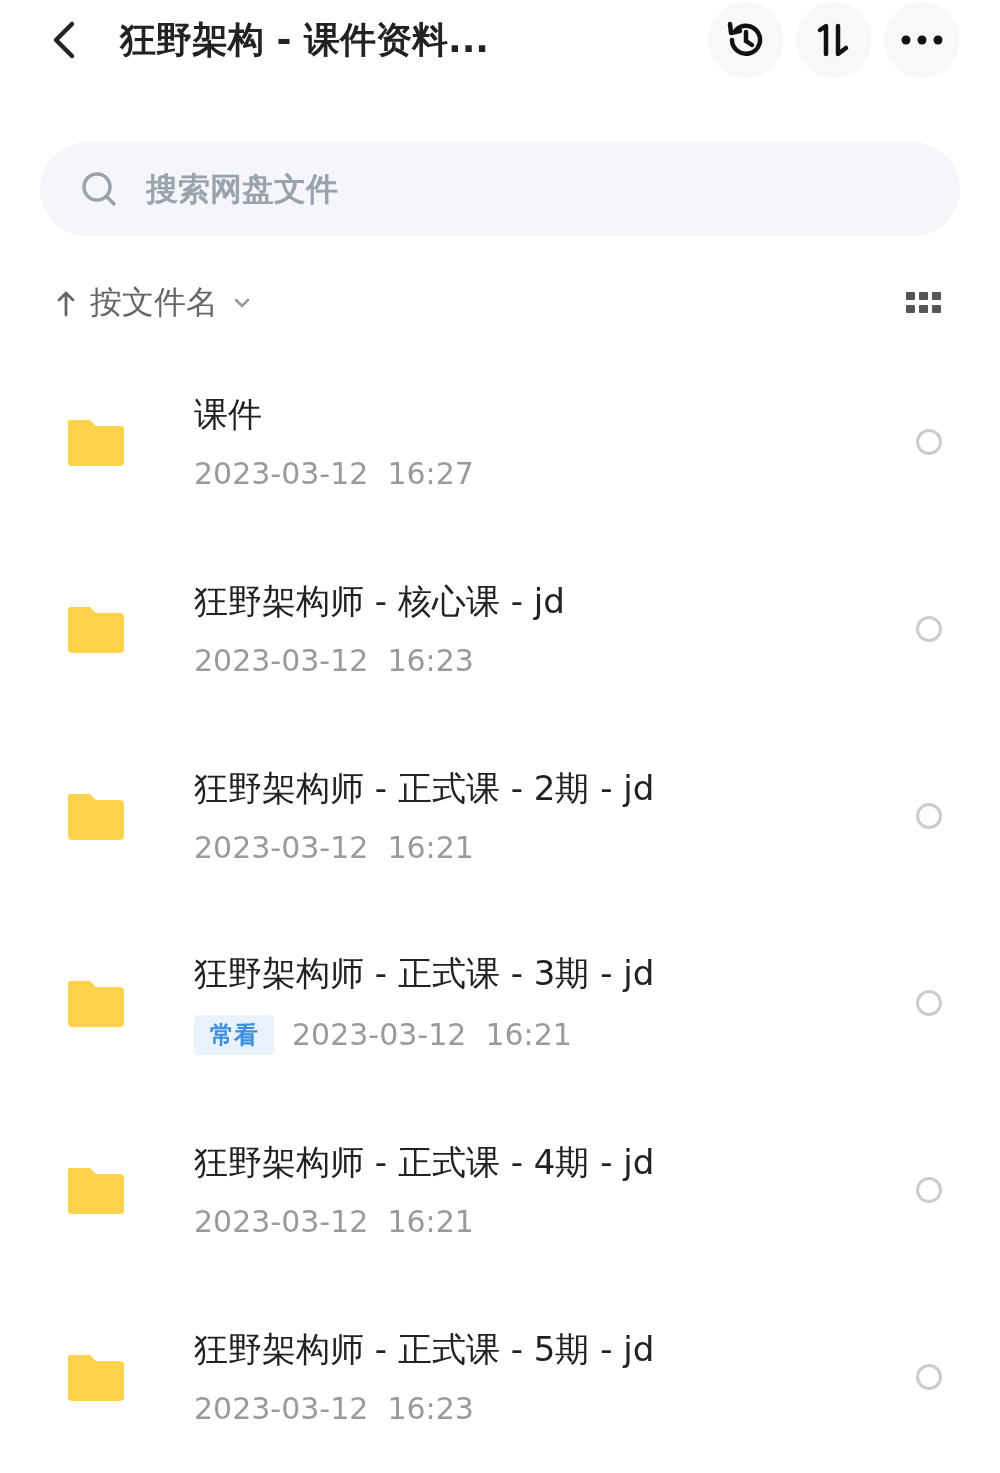 This screenshot has width=1000, height=1473. What do you see at coordinates (555, 1350) in the screenshot?
I see `file-name: 狂野架构师 - 正式课 - 5期 - jd` at bounding box center [555, 1350].